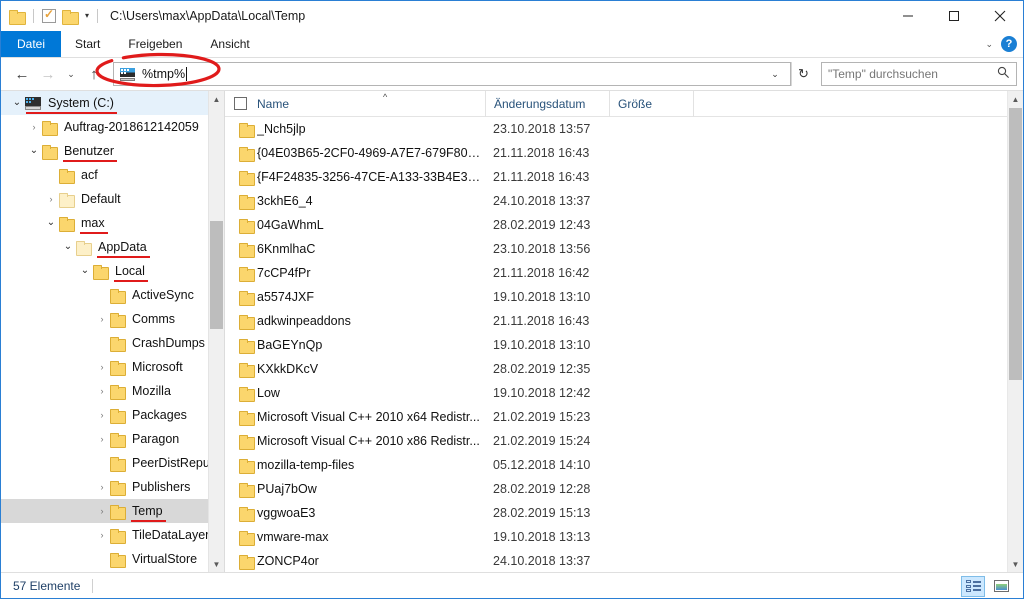 The height and width of the screenshot is (599, 1024). I want to click on address-dropdown-icon: ⌄, so click(775, 74).